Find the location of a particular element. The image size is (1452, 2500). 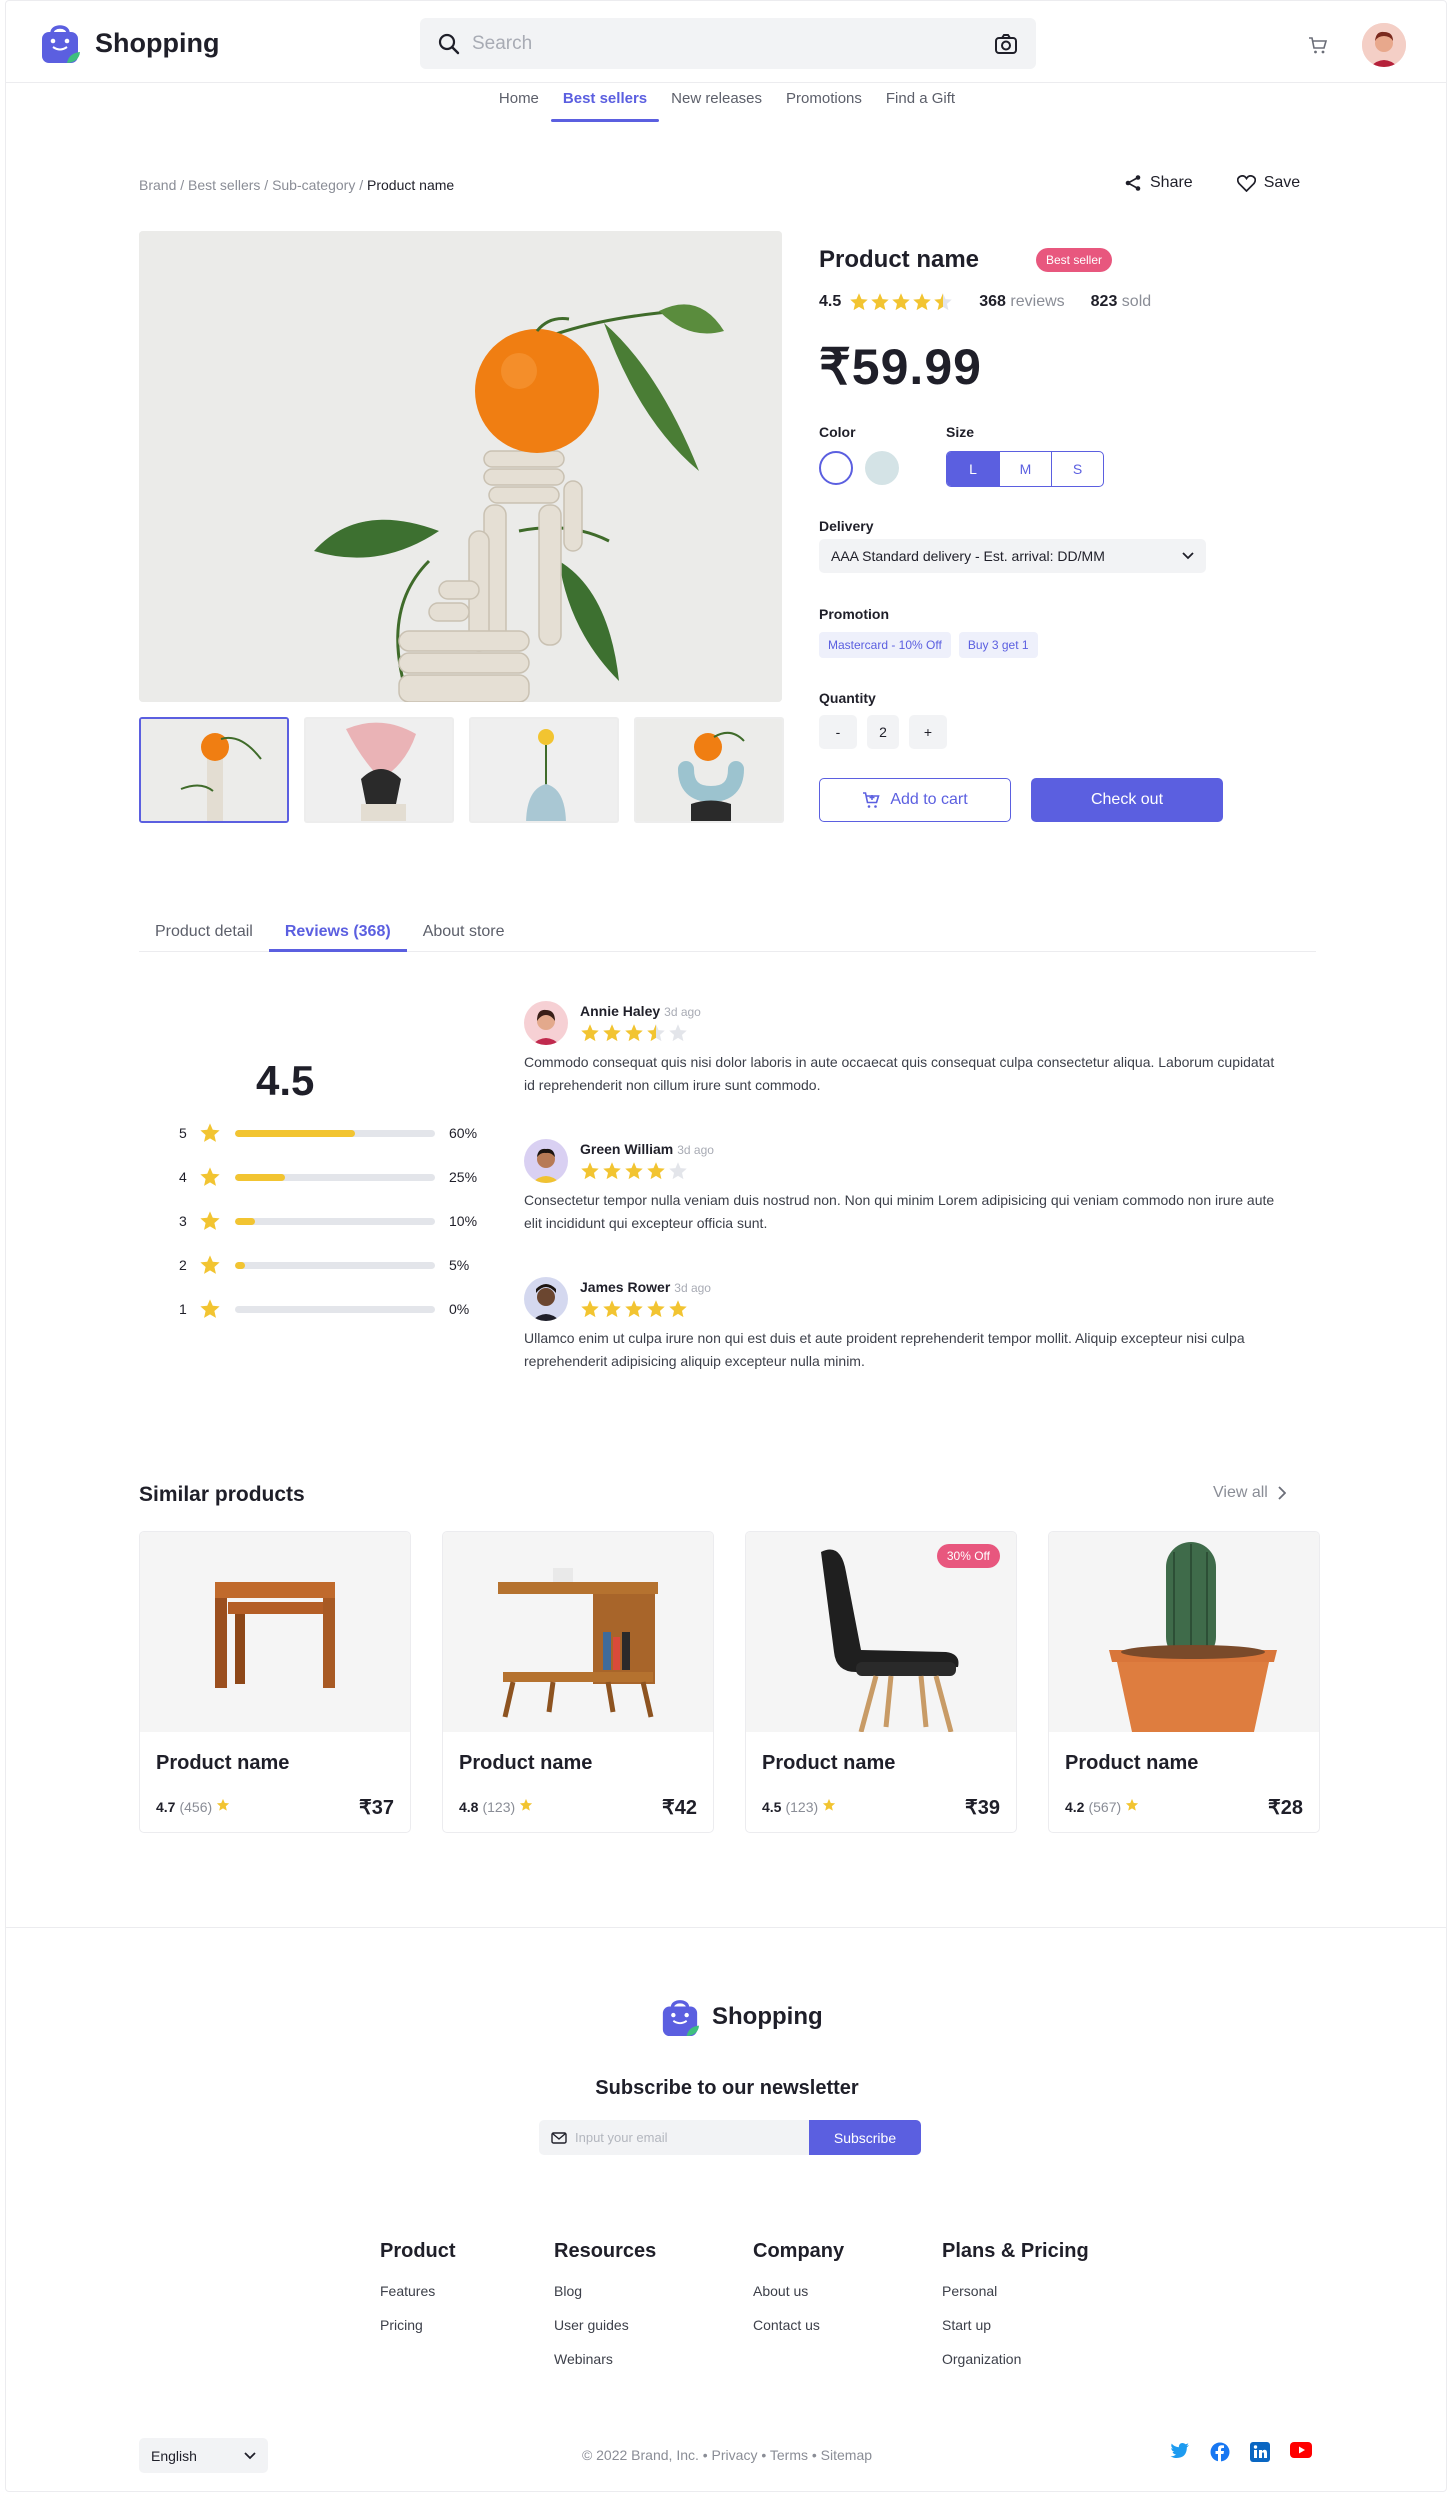

footer-link-contact-us: Contact us is located at coordinates (798, 2325).